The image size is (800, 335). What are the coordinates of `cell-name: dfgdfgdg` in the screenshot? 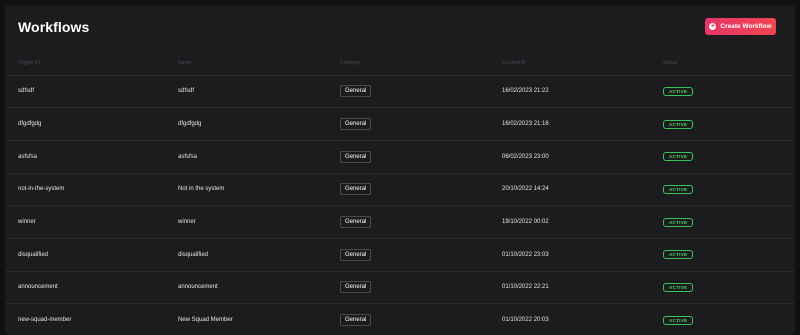 It's located at (246, 124).